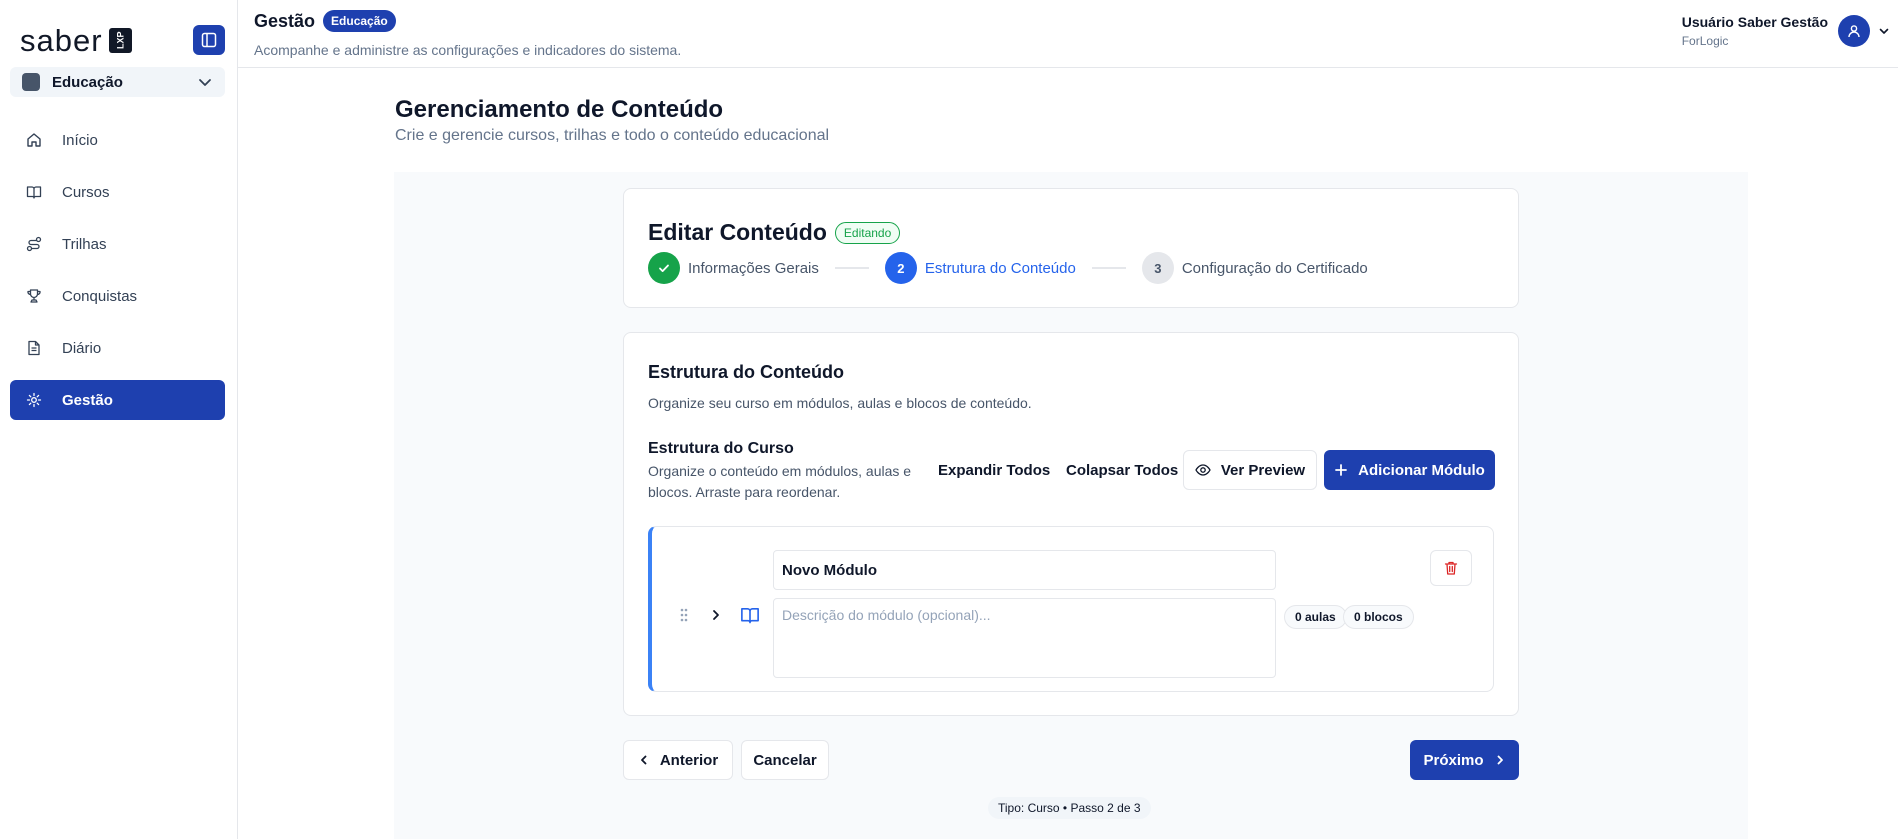 This screenshot has height=839, width=1898. Describe the element at coordinates (117, 140) in the screenshot. I see `sidebar-item-inicio: Início` at that location.